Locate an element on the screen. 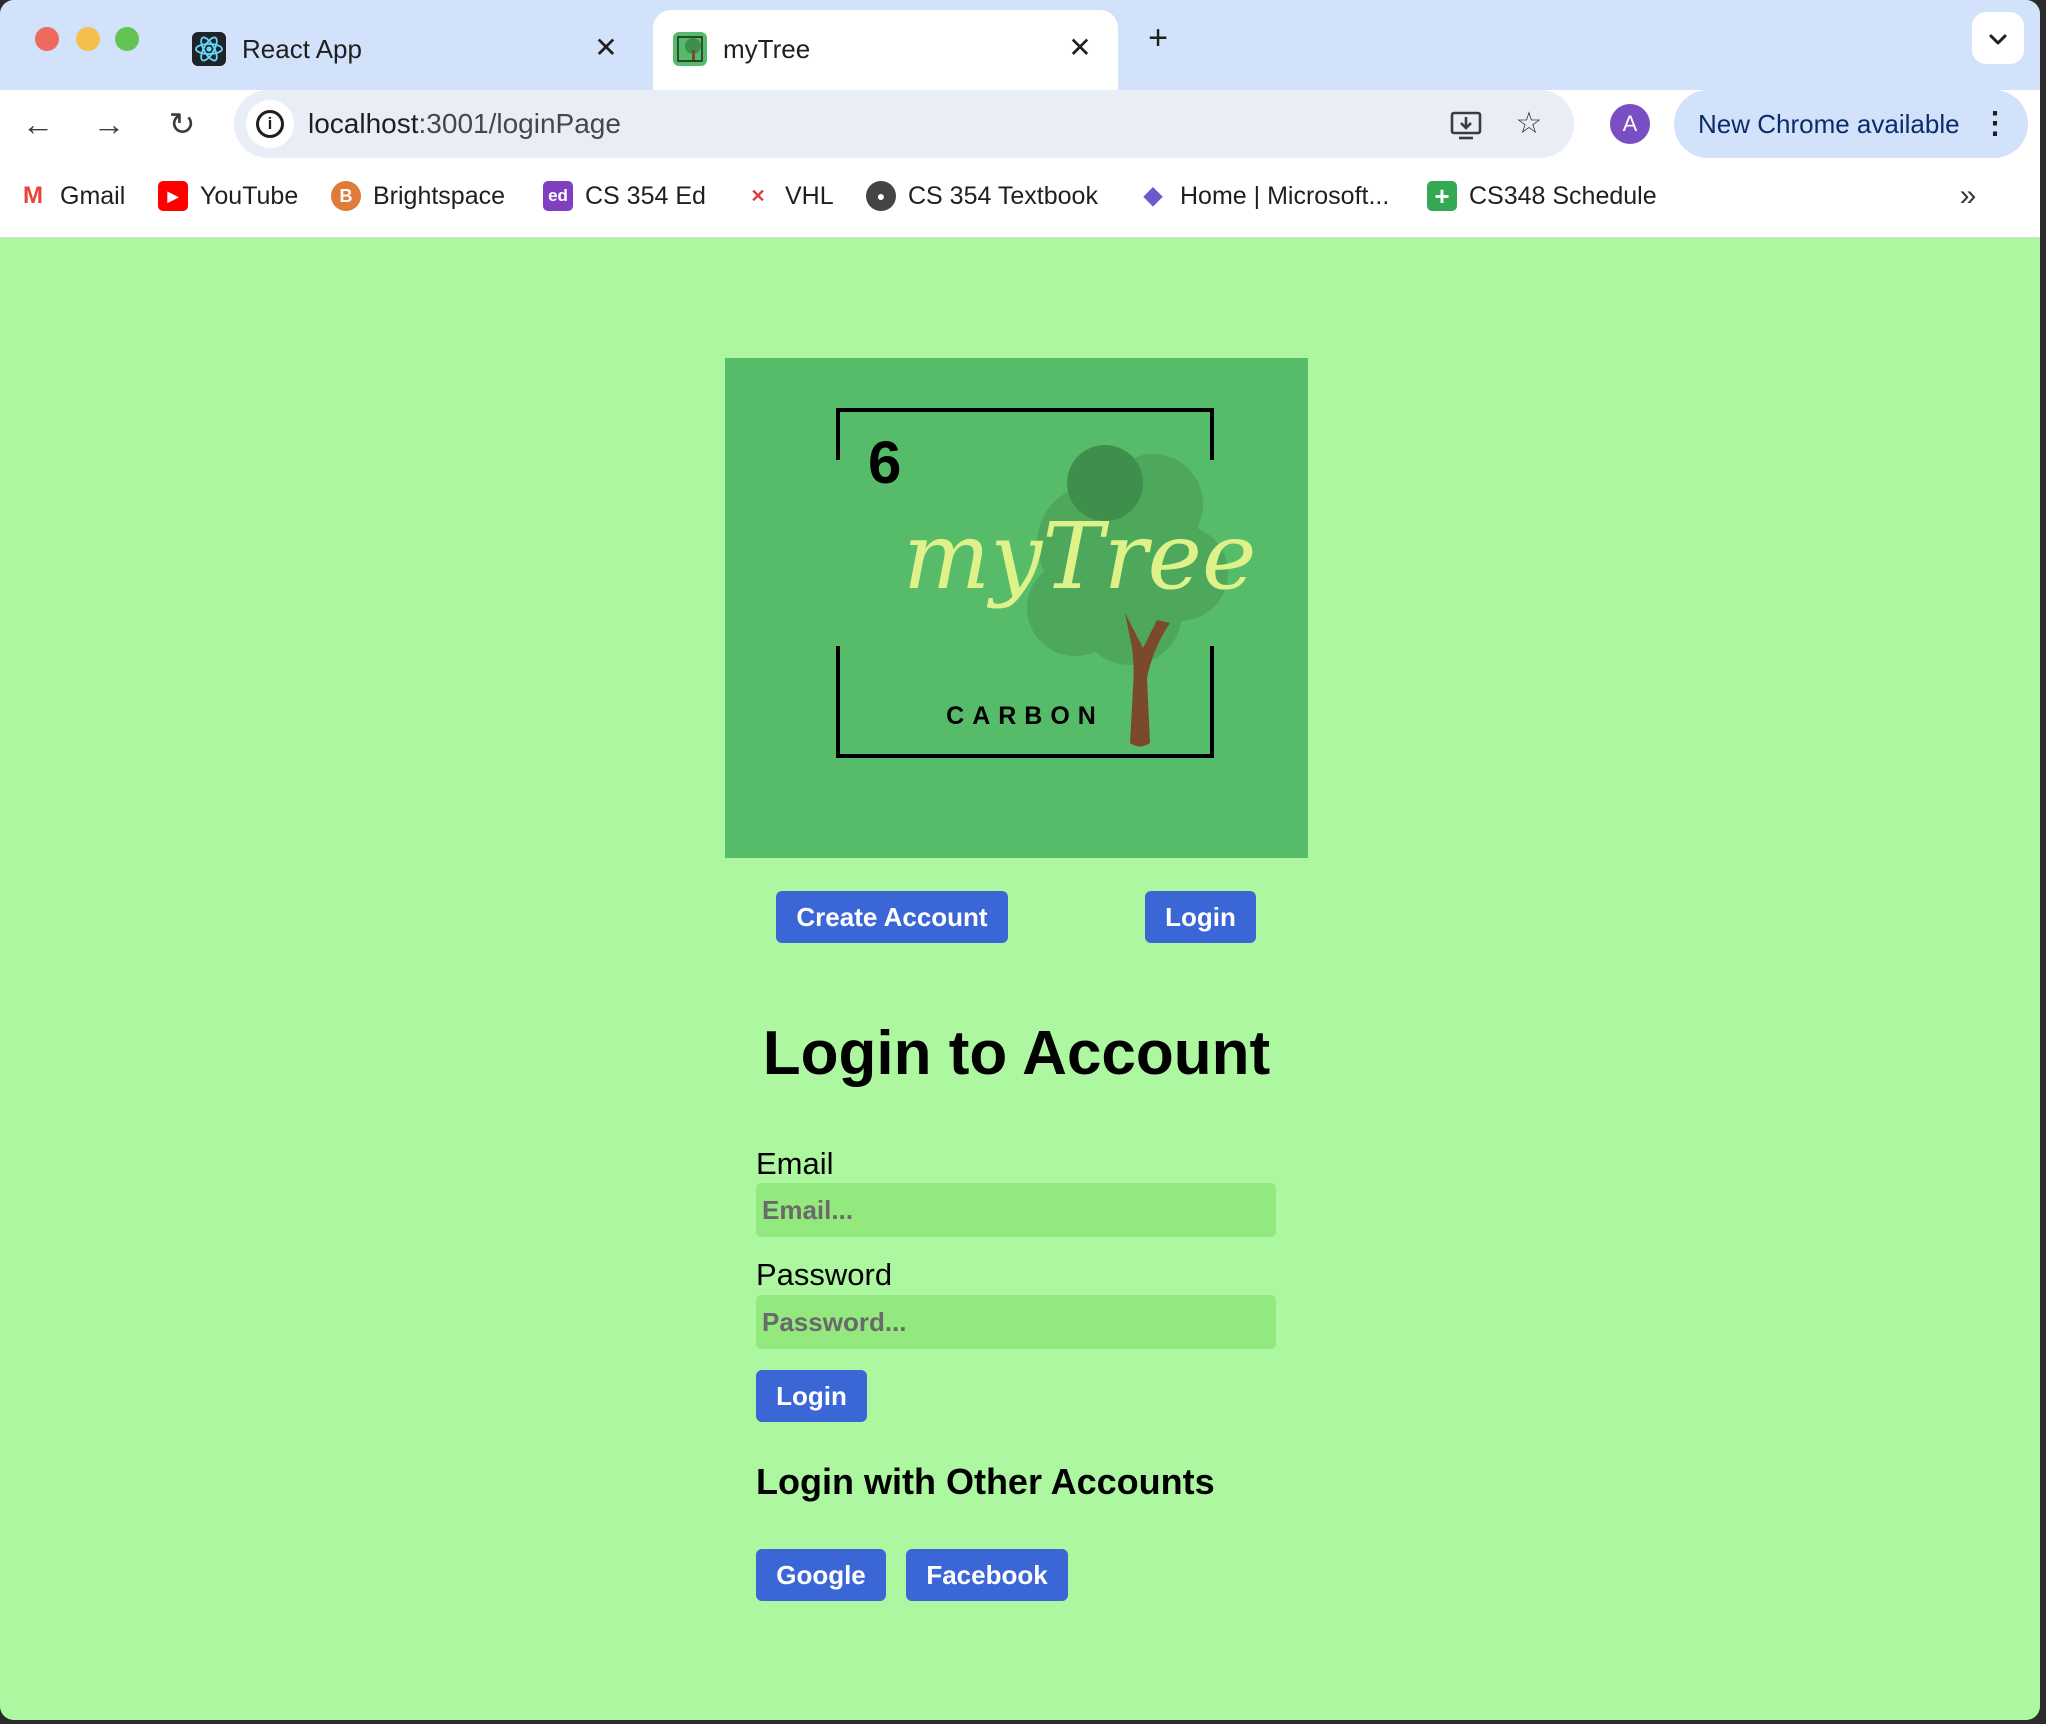  password-field is located at coordinates (1016, 1322).